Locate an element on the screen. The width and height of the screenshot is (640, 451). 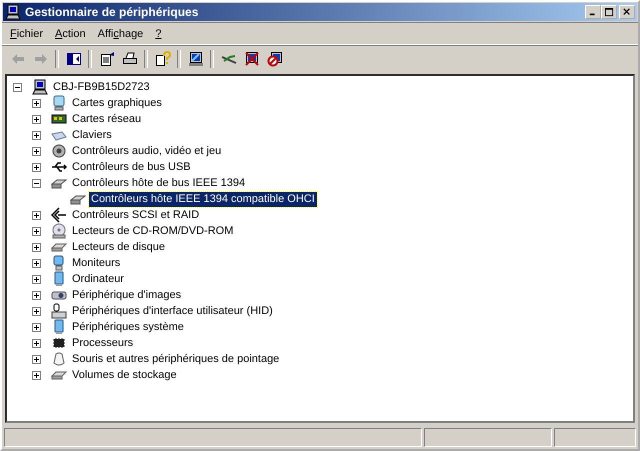
window-title: Gestionnaire de périphériques is located at coordinates (112, 12).